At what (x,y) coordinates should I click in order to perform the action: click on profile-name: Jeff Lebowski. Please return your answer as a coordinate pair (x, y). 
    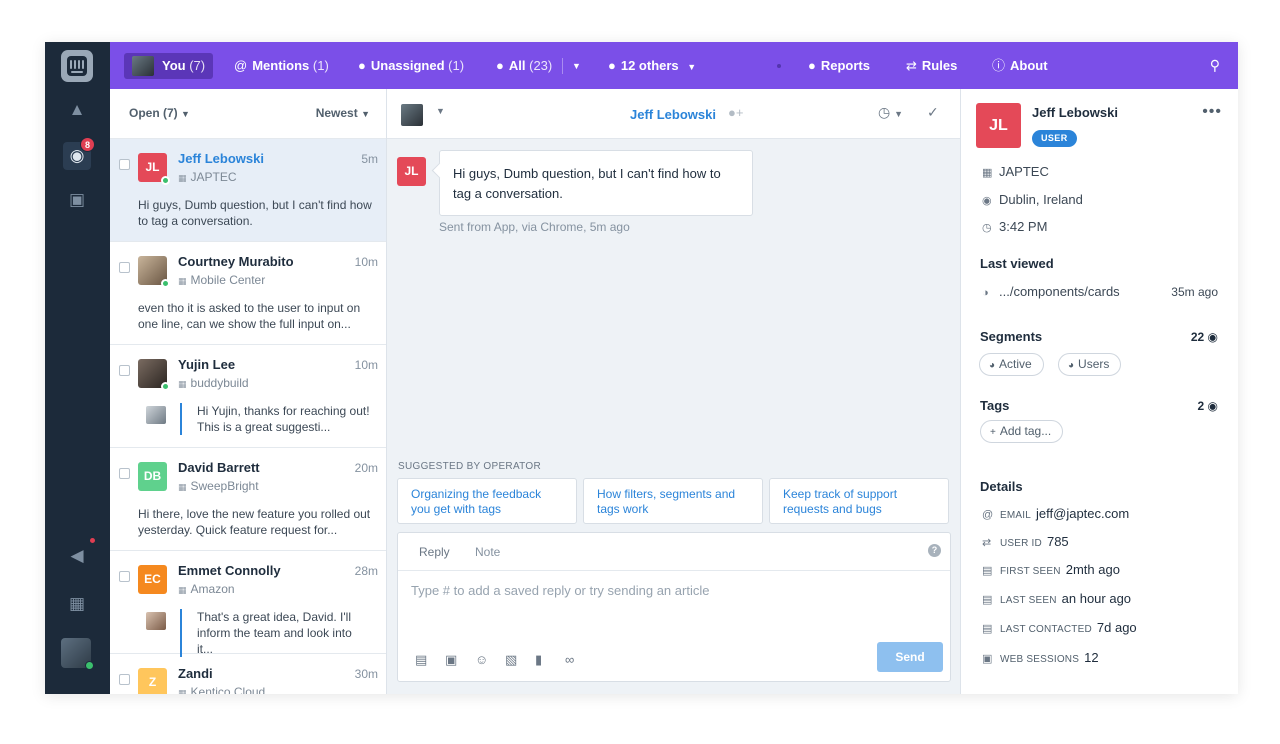
    Looking at the image, I should click on (1075, 112).